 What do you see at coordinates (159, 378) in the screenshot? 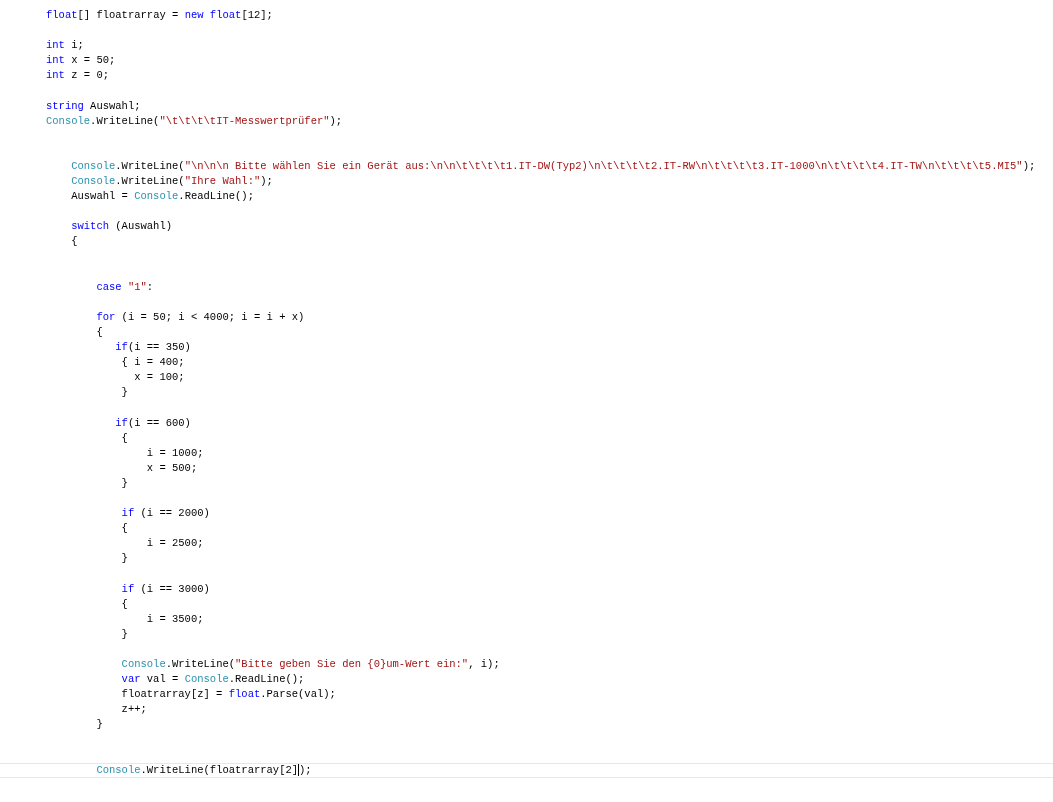
I see `code-line: x = 100;` at bounding box center [159, 378].